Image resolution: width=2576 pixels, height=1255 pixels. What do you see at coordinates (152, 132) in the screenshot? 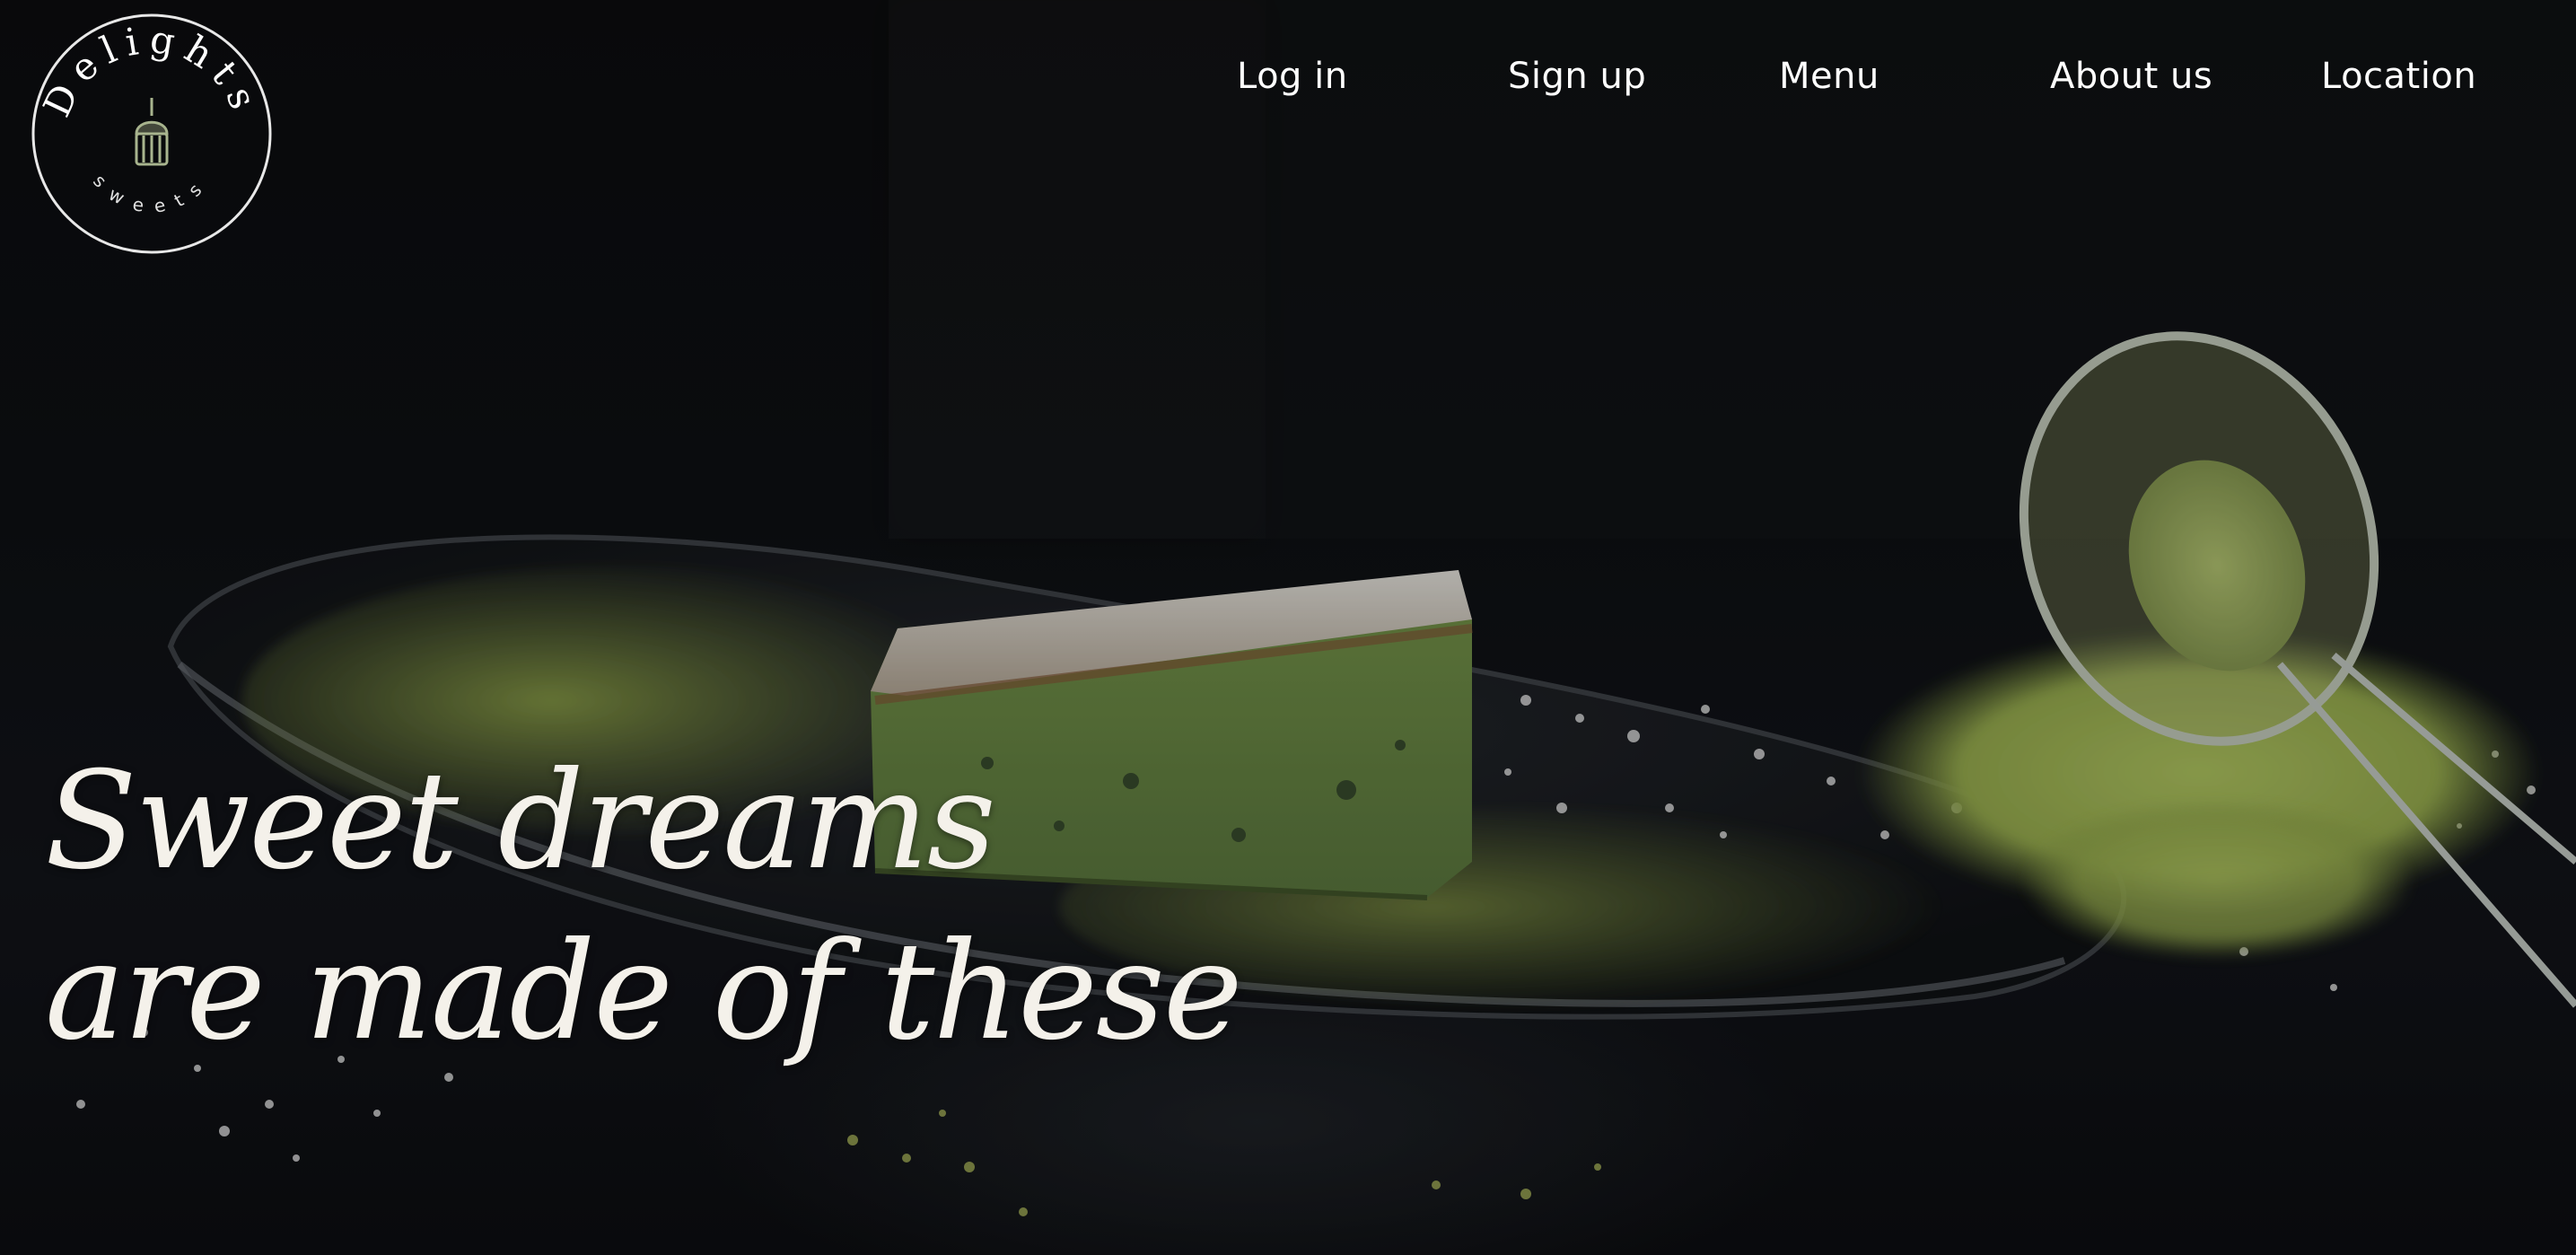
I see `cupcake-icon` at bounding box center [152, 132].